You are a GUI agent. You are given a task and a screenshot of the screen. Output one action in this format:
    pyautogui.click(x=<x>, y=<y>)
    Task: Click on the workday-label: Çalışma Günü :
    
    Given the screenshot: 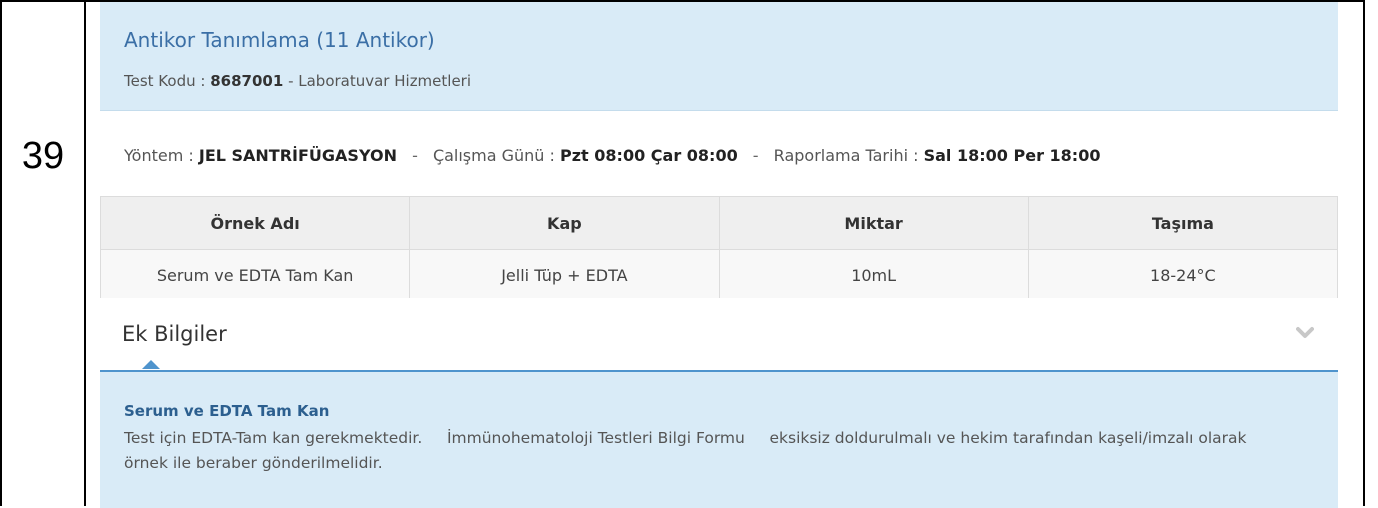 What is the action you would take?
    pyautogui.click(x=493, y=155)
    